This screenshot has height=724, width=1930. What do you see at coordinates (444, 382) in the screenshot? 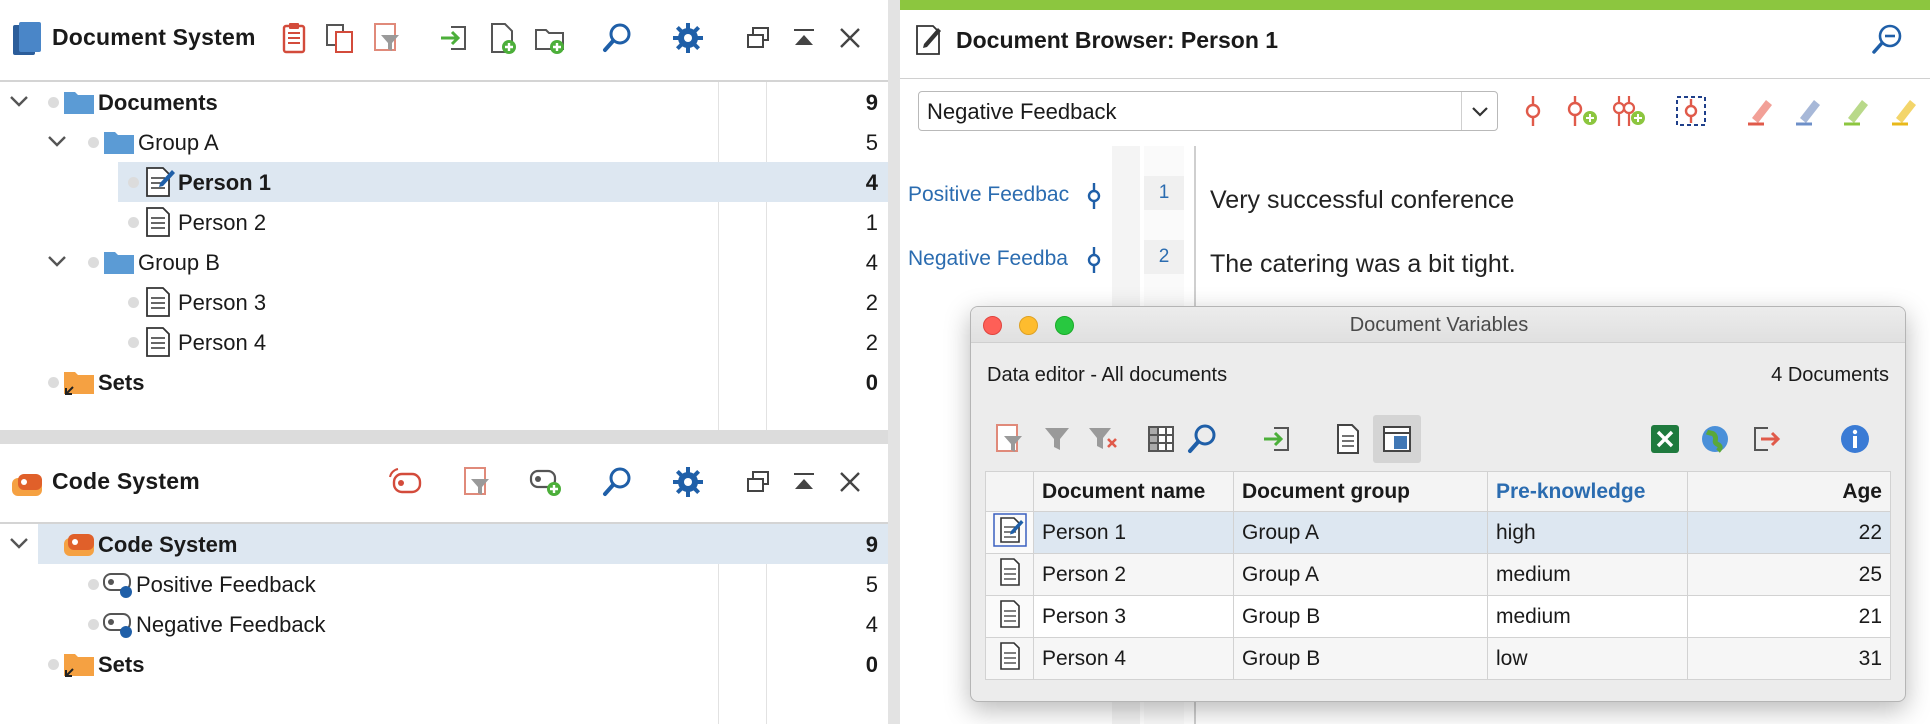
I see `tree-row-sets: Sets 0` at bounding box center [444, 382].